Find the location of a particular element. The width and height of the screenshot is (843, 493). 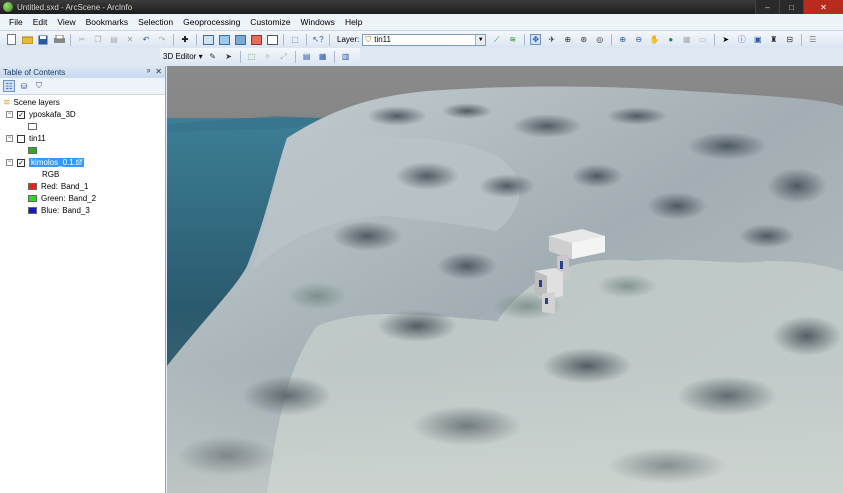

rotate-icon: ✧ is located at coordinates (267, 56).